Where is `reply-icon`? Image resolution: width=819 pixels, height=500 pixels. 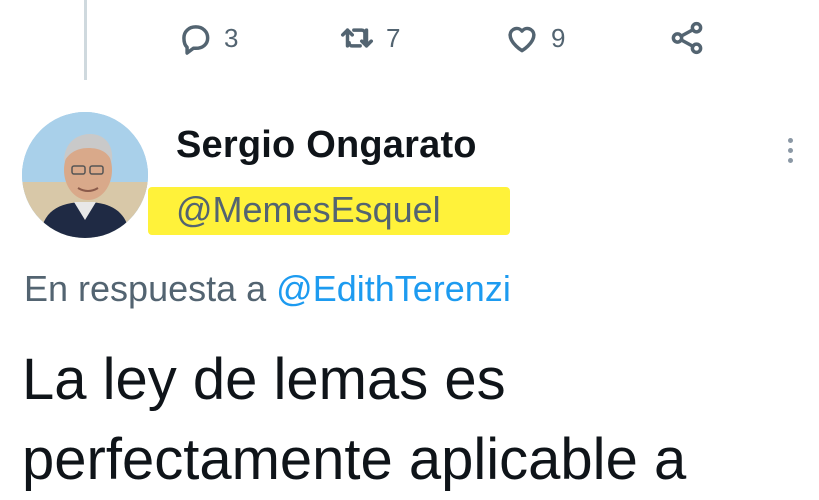 reply-icon is located at coordinates (196, 40).